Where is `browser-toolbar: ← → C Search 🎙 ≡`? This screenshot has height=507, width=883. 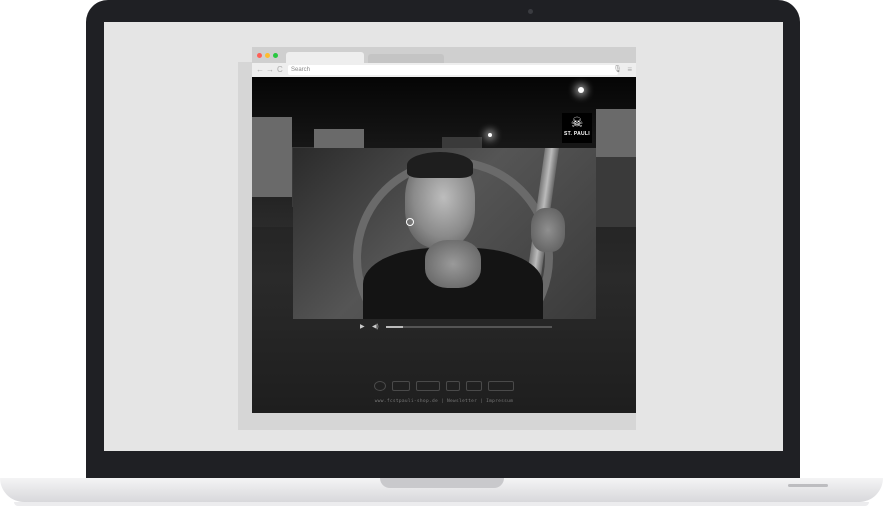 browser-toolbar: ← → C Search 🎙 ≡ is located at coordinates (444, 70).